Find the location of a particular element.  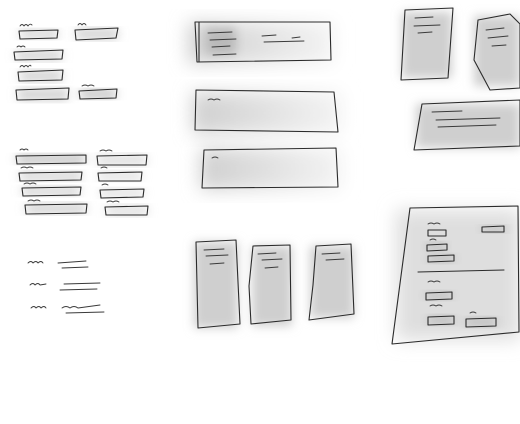

three-card-row is located at coordinates (274, 284).